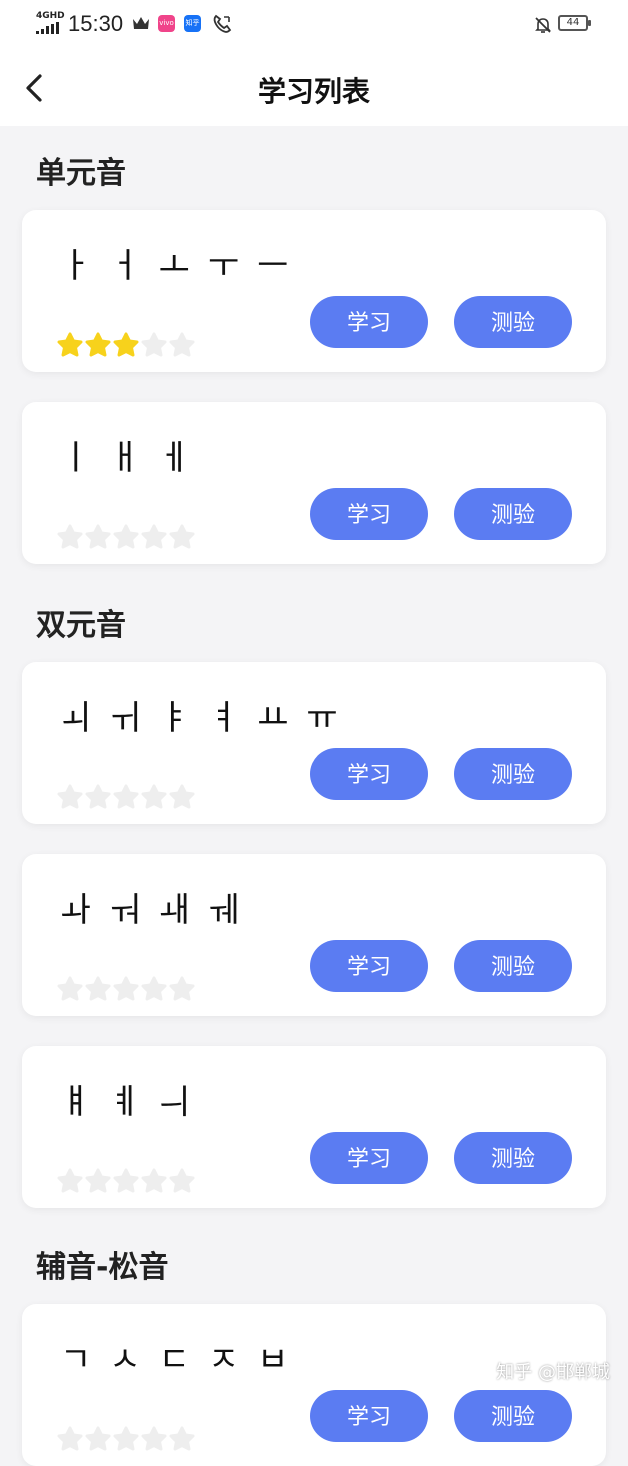 This screenshot has width=628, height=1466. I want to click on section-title-diphthongs: 双元音, so click(81, 625).